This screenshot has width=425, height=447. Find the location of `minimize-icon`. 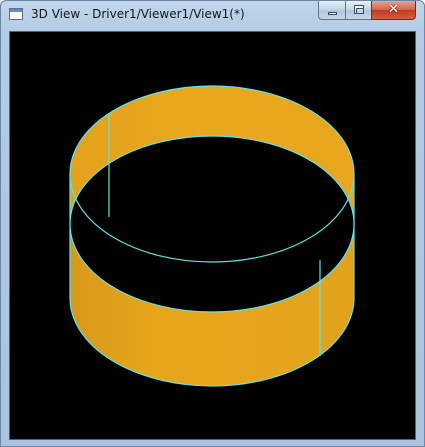

minimize-icon is located at coordinates (332, 13).